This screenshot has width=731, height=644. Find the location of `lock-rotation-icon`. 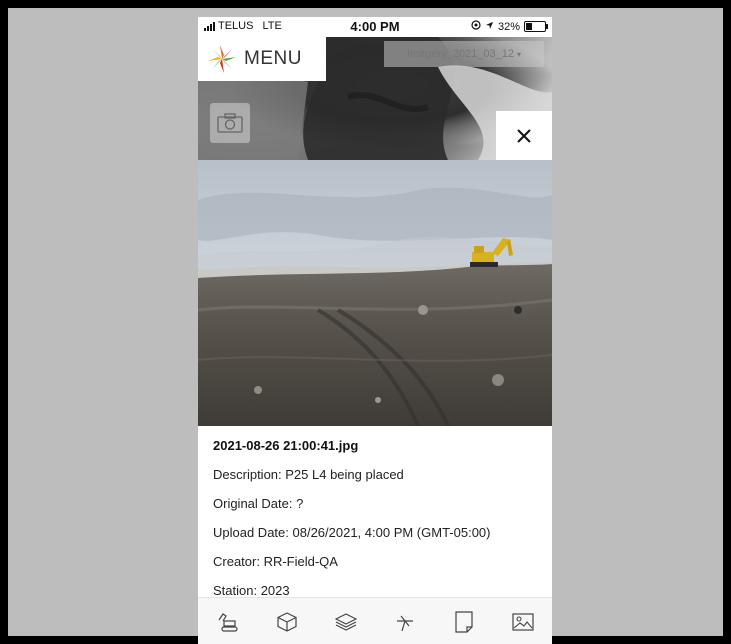

lock-rotation-icon is located at coordinates (476, 26).